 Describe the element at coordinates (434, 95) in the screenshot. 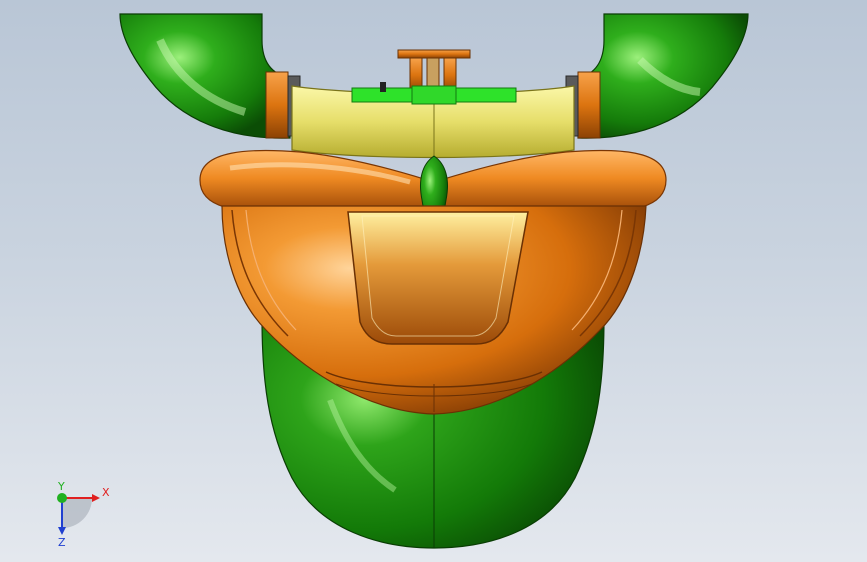

I see `green-top-block` at that location.